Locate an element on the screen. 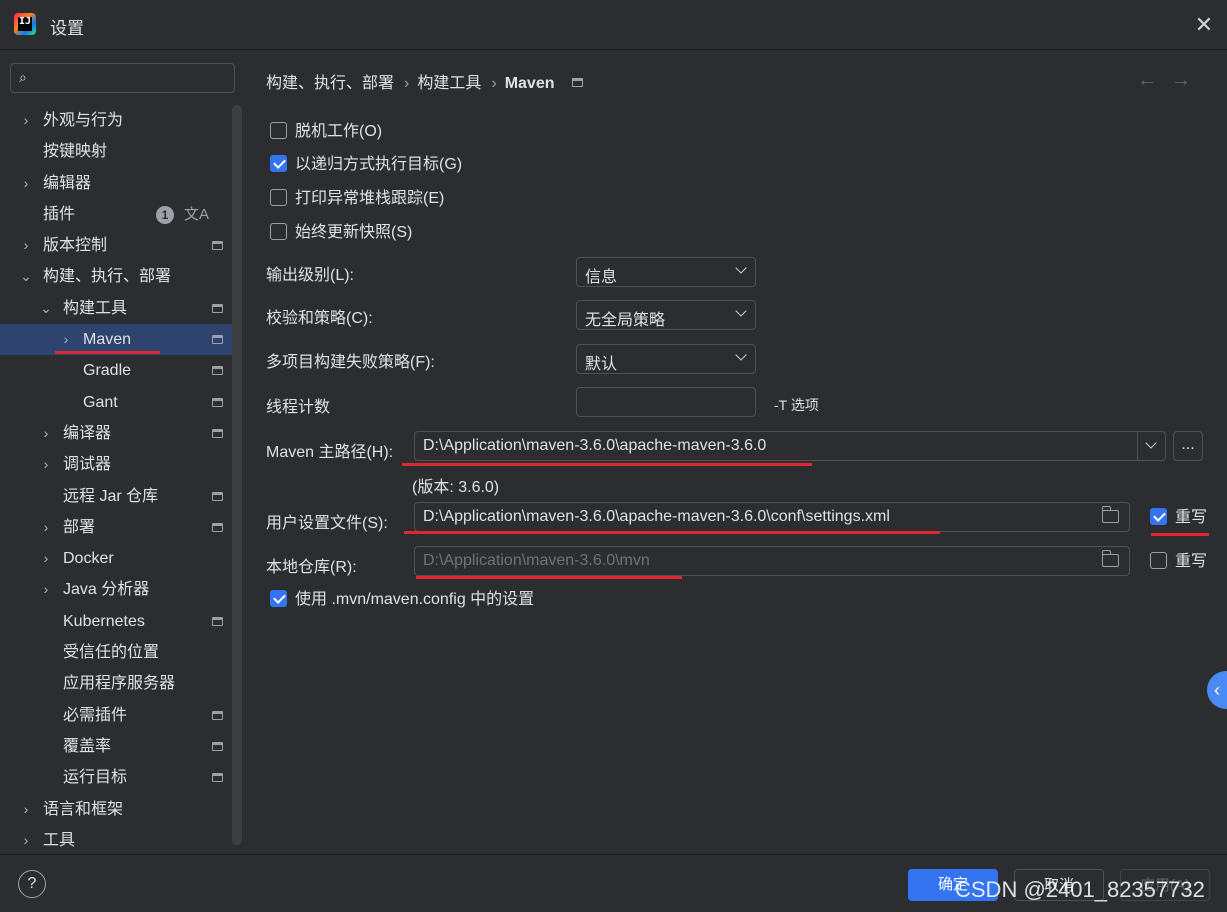 The image size is (1227, 912). checksum-policy-select: 无全局策略 is located at coordinates (666, 315).